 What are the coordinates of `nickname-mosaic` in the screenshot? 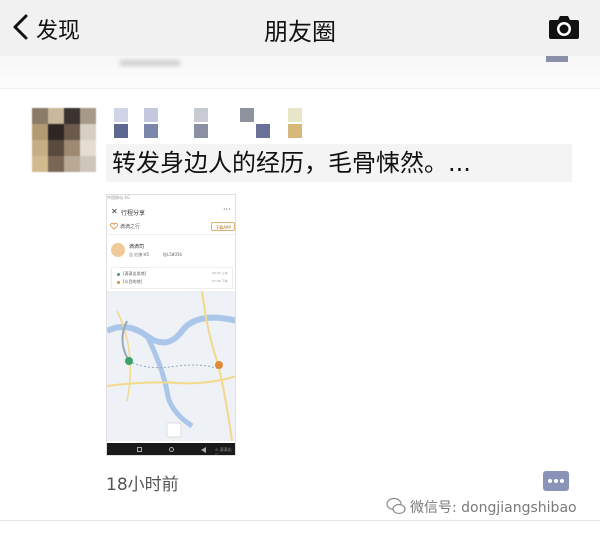 It's located at (220, 125).